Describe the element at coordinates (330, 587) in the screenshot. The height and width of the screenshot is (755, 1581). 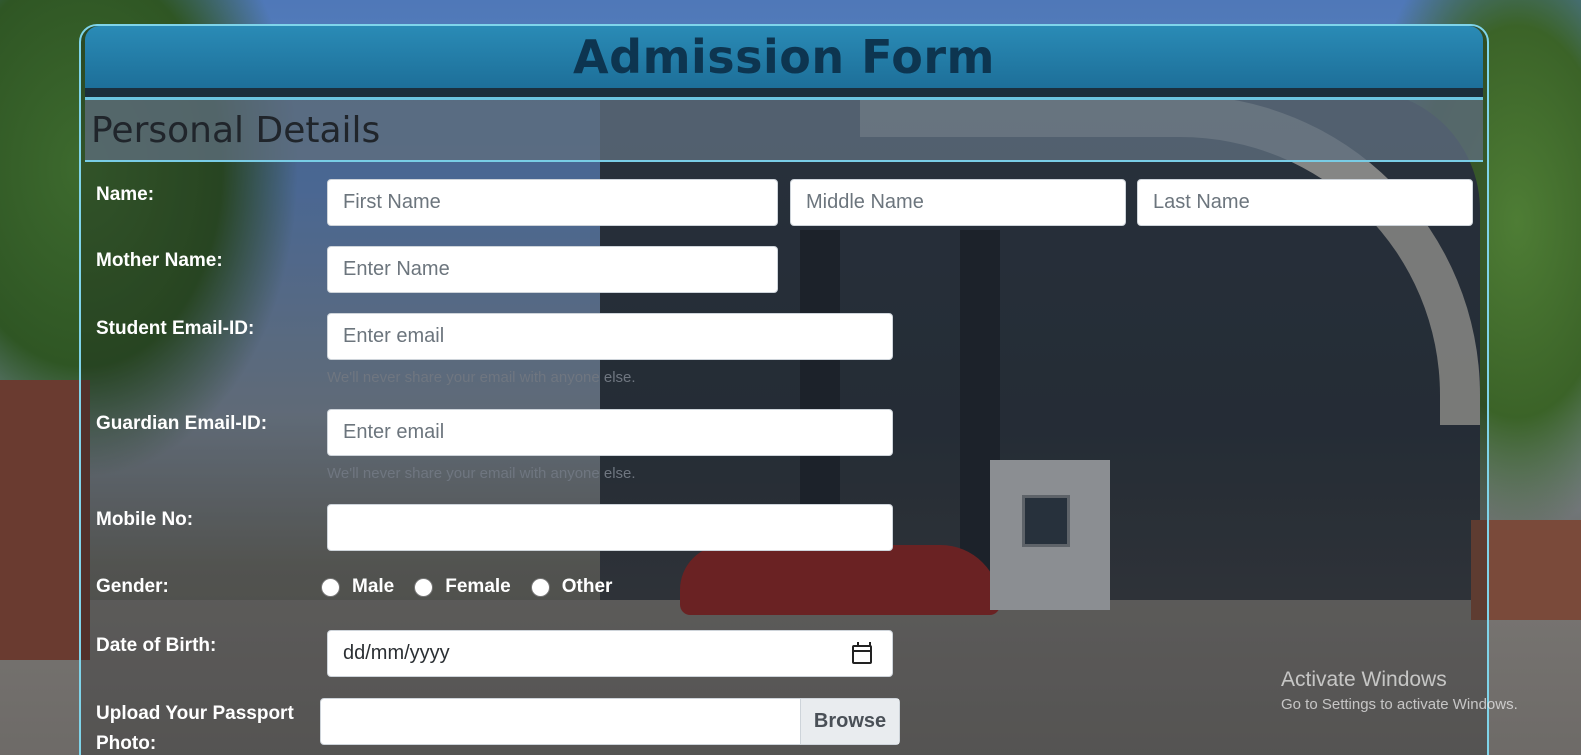
I see `gender-male-radio` at that location.